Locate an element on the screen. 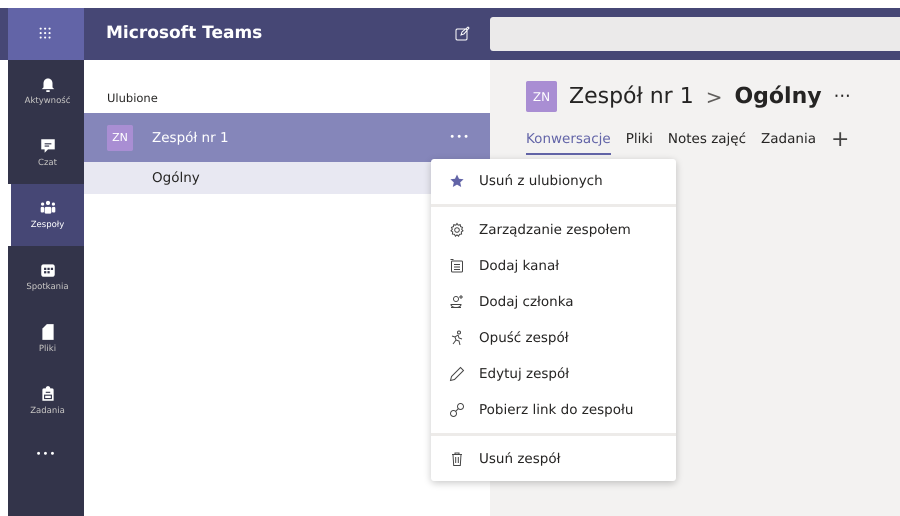 The height and width of the screenshot is (516, 900). menu-item: Dodaj członka is located at coordinates (553, 302).